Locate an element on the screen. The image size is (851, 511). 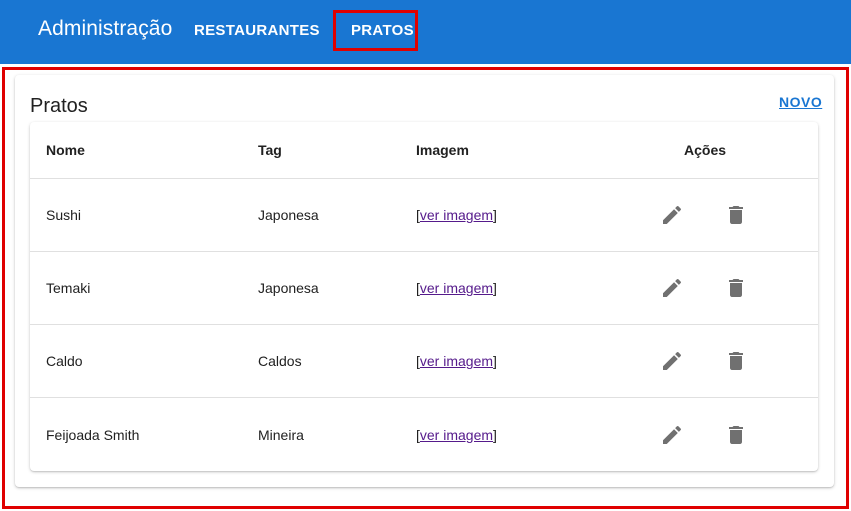
app-bar: Administração RESTAURANTES PRATOS is located at coordinates (425, 32).